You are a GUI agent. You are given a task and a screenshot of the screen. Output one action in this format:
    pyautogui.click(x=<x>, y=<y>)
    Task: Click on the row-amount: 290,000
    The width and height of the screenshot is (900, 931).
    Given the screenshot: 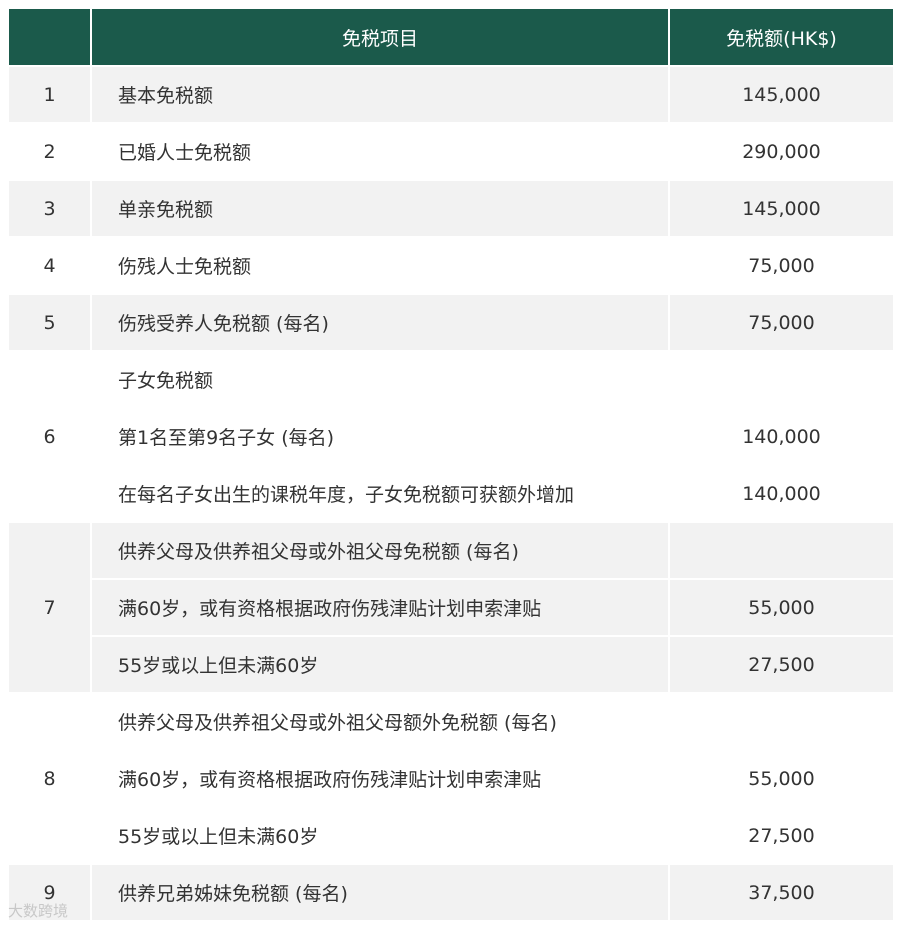 What is the action you would take?
    pyautogui.click(x=781, y=151)
    